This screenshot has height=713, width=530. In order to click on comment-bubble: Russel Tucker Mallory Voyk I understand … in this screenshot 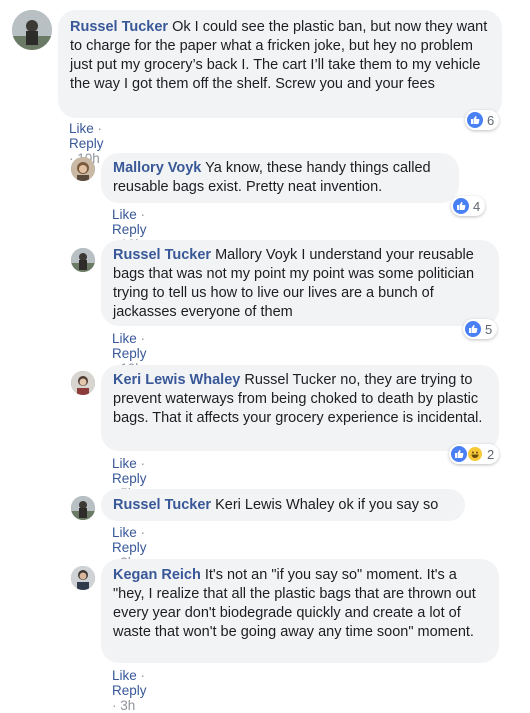, I will do `click(300, 283)`.